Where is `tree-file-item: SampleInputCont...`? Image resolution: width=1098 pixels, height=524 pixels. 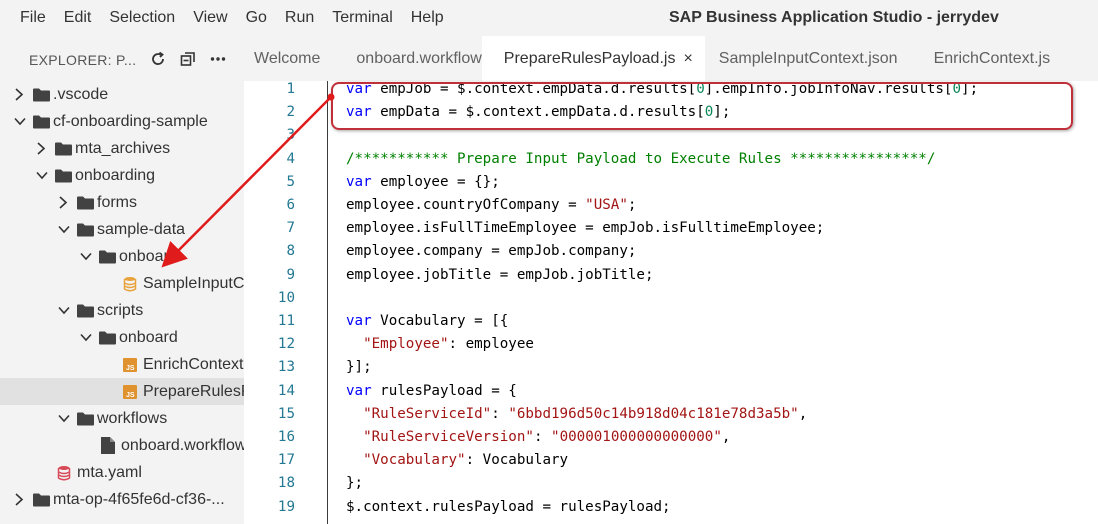 tree-file-item: SampleInputCont... is located at coordinates (140, 283).